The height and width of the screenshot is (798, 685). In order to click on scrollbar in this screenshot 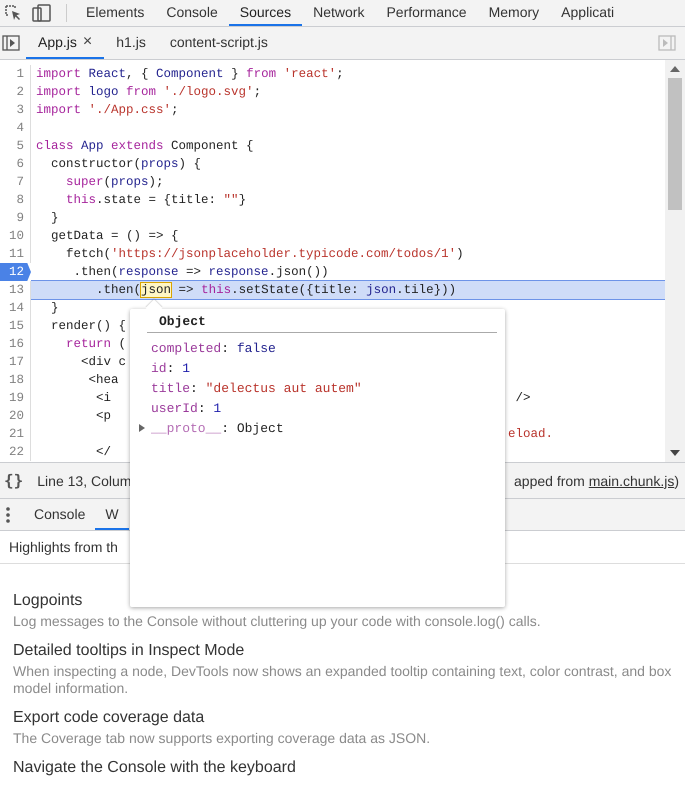, I will do `click(675, 261)`.